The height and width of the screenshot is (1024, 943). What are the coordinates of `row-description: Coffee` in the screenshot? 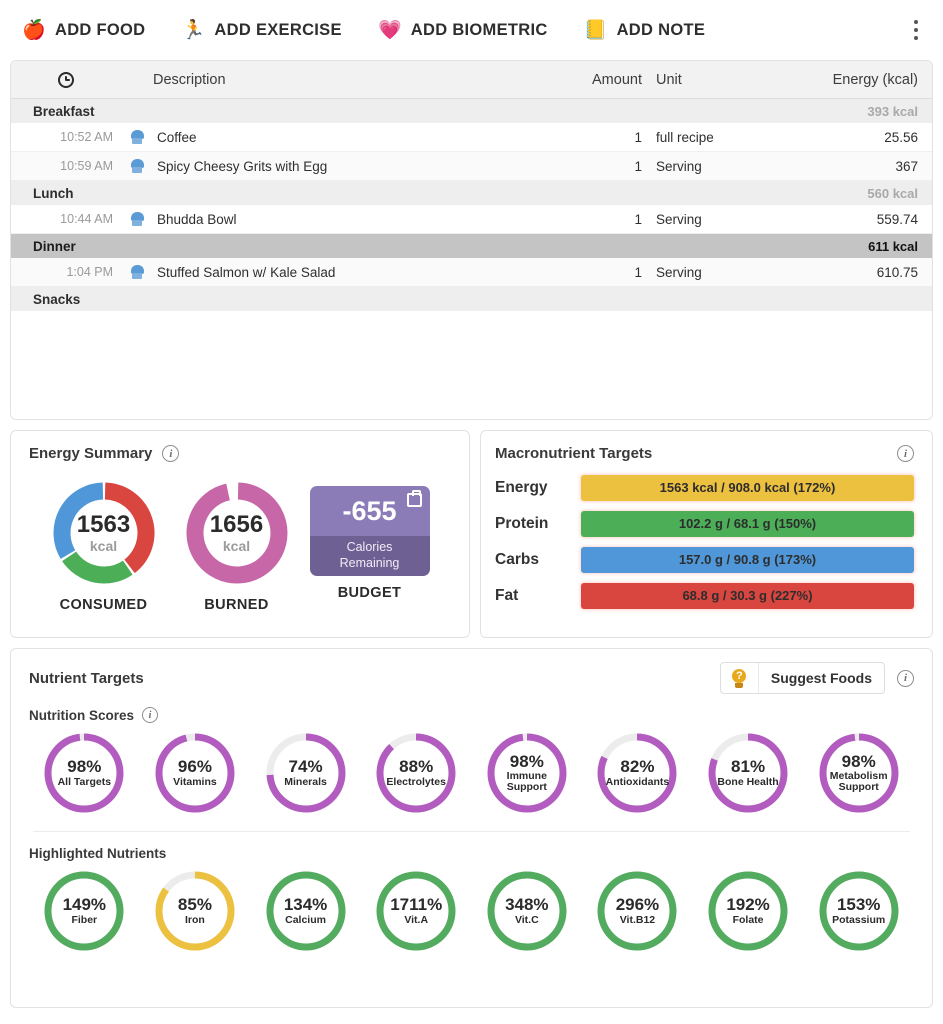 It's located at (177, 137).